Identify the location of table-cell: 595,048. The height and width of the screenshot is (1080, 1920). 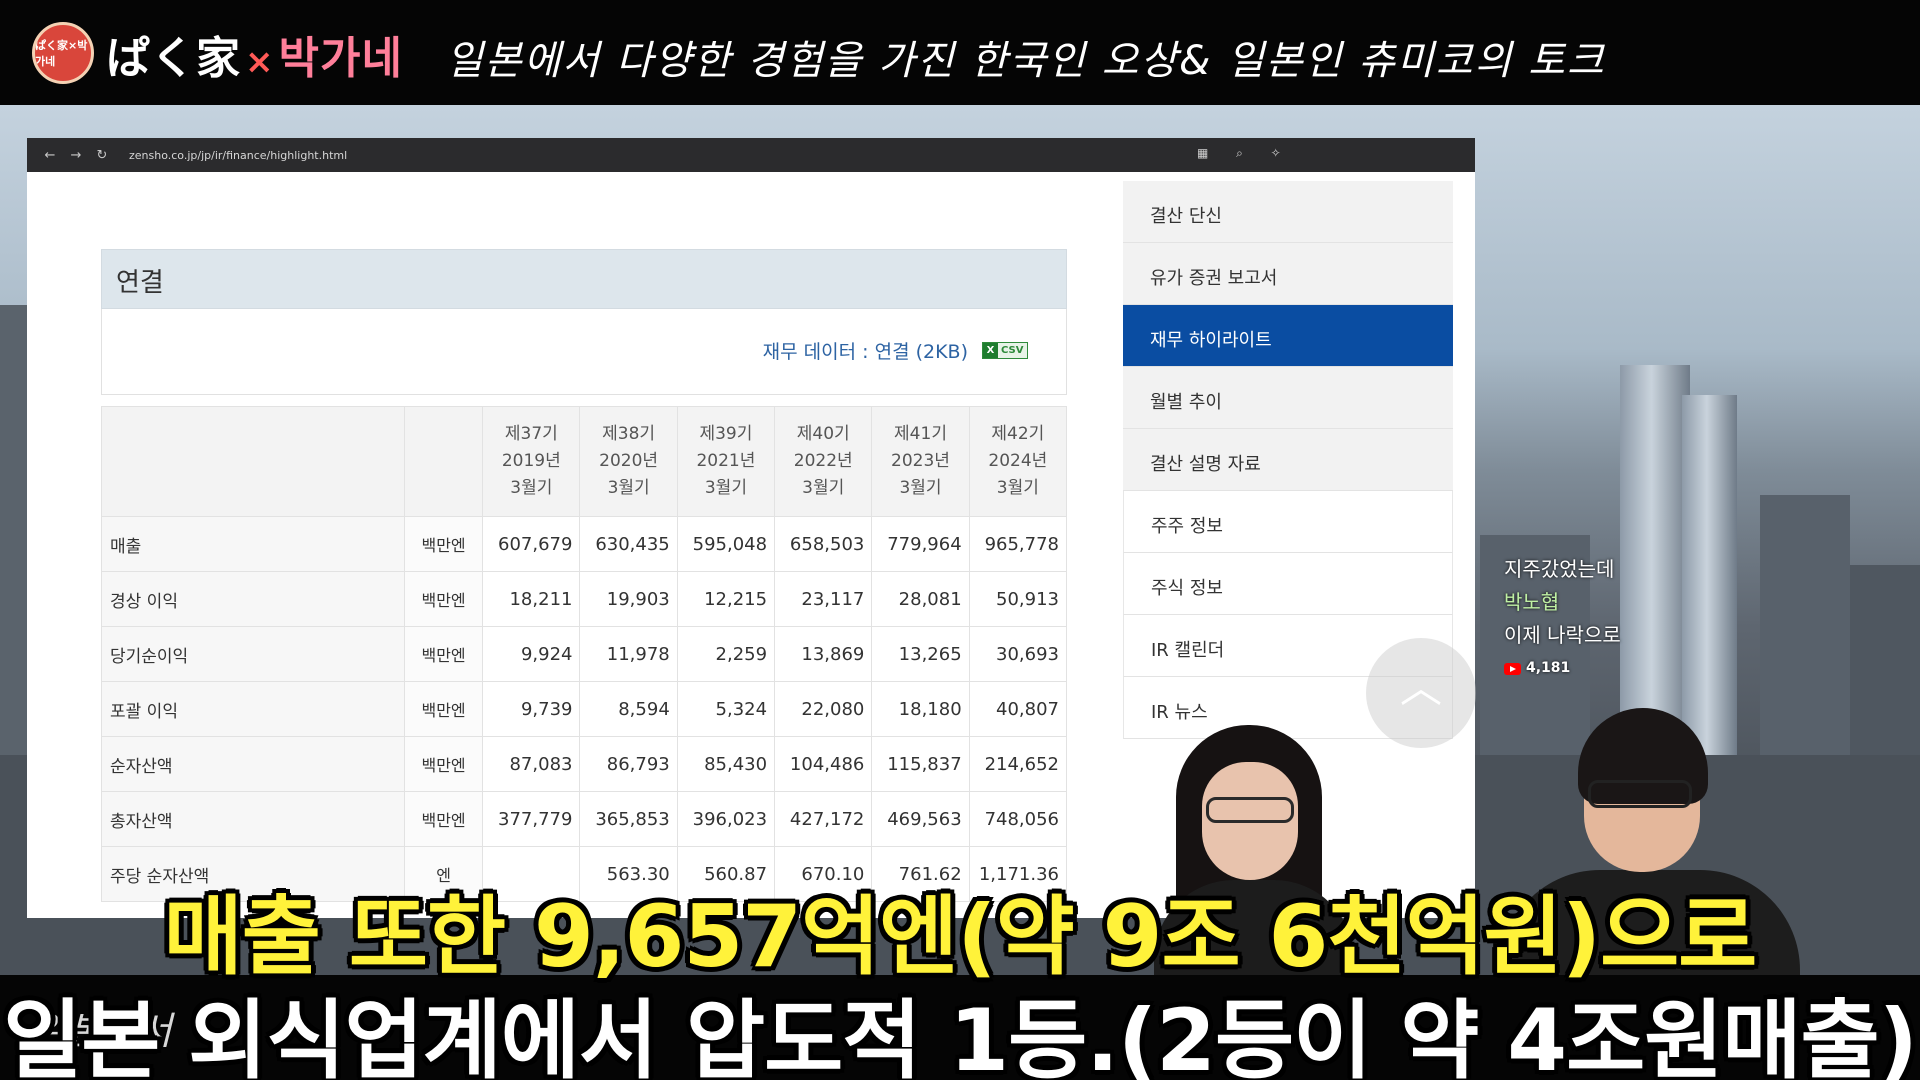
(726, 544).